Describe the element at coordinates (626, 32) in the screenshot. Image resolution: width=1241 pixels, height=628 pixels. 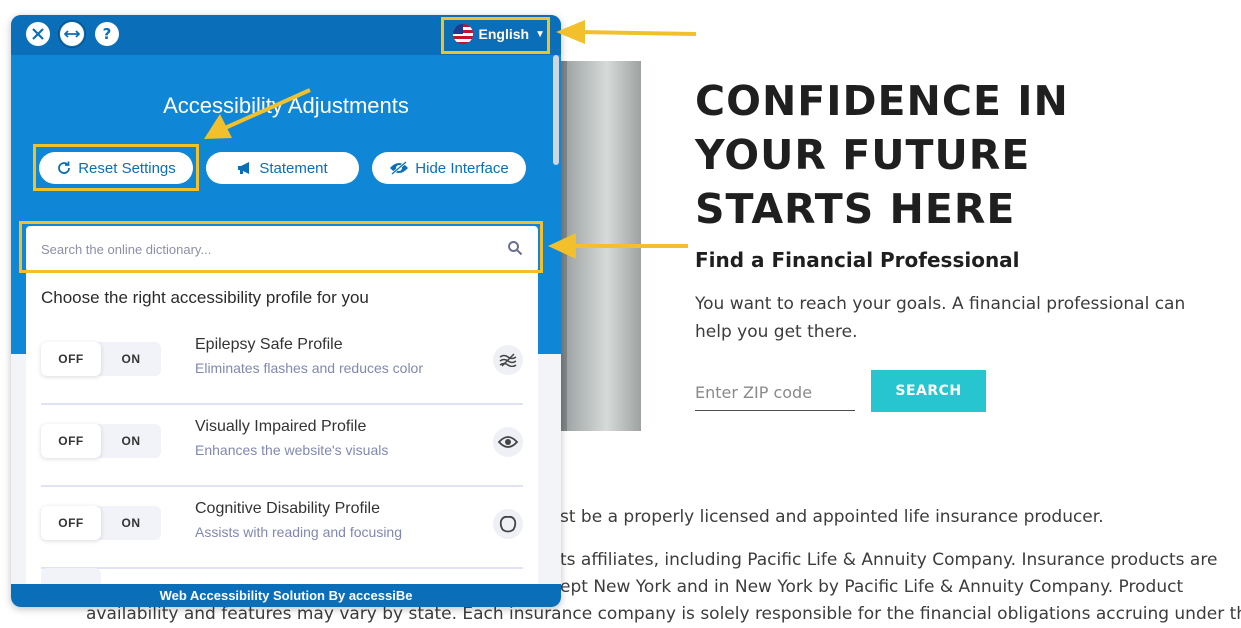
I see `arrow-to-language` at that location.